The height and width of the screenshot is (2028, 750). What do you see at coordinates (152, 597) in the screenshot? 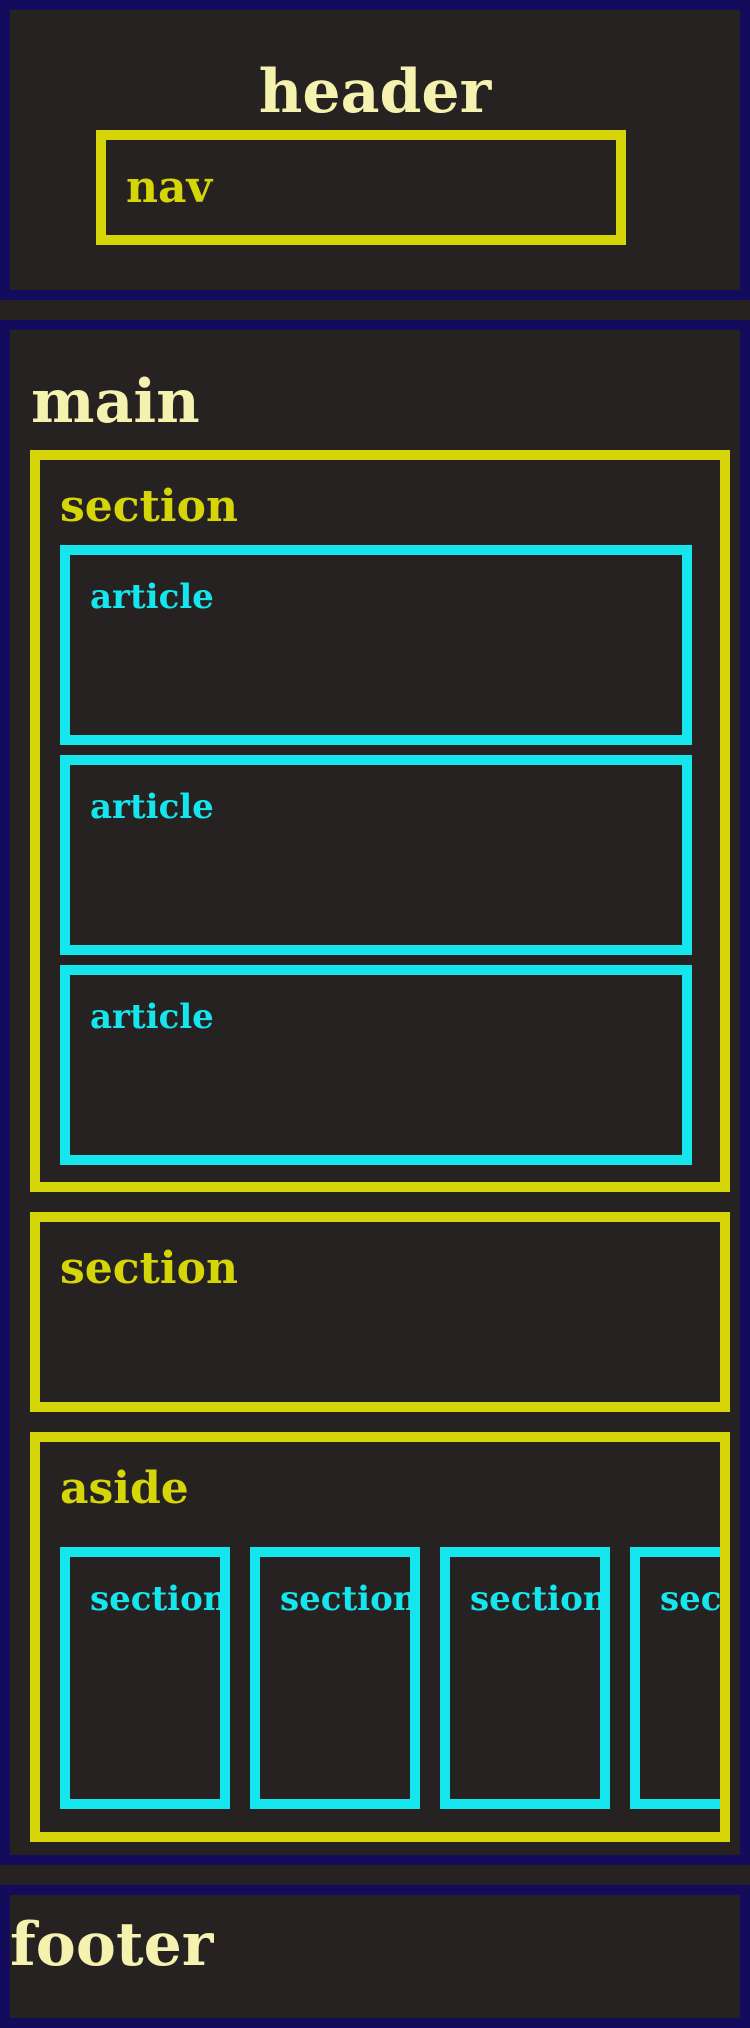
I see `article-label-1: article` at bounding box center [152, 597].